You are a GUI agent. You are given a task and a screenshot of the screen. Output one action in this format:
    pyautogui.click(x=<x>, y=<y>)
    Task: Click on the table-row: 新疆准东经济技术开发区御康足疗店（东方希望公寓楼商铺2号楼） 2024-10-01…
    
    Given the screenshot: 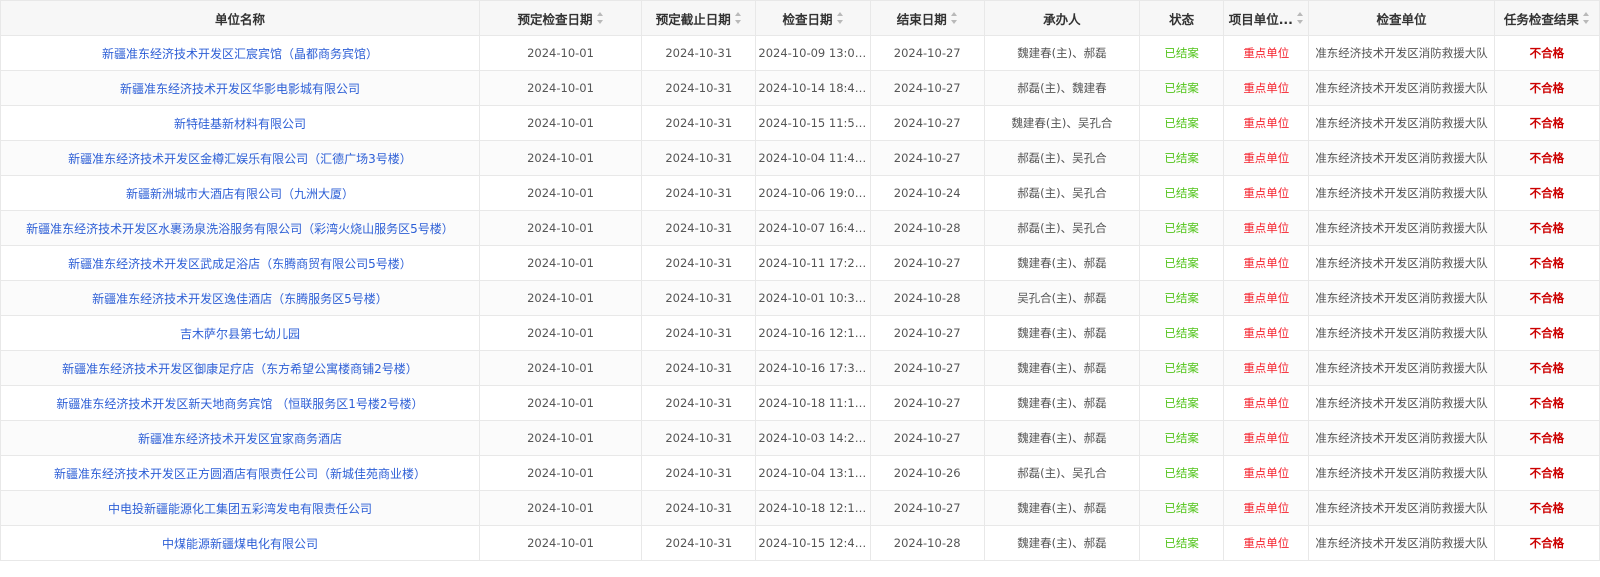 What is the action you would take?
    pyautogui.click(x=800, y=368)
    